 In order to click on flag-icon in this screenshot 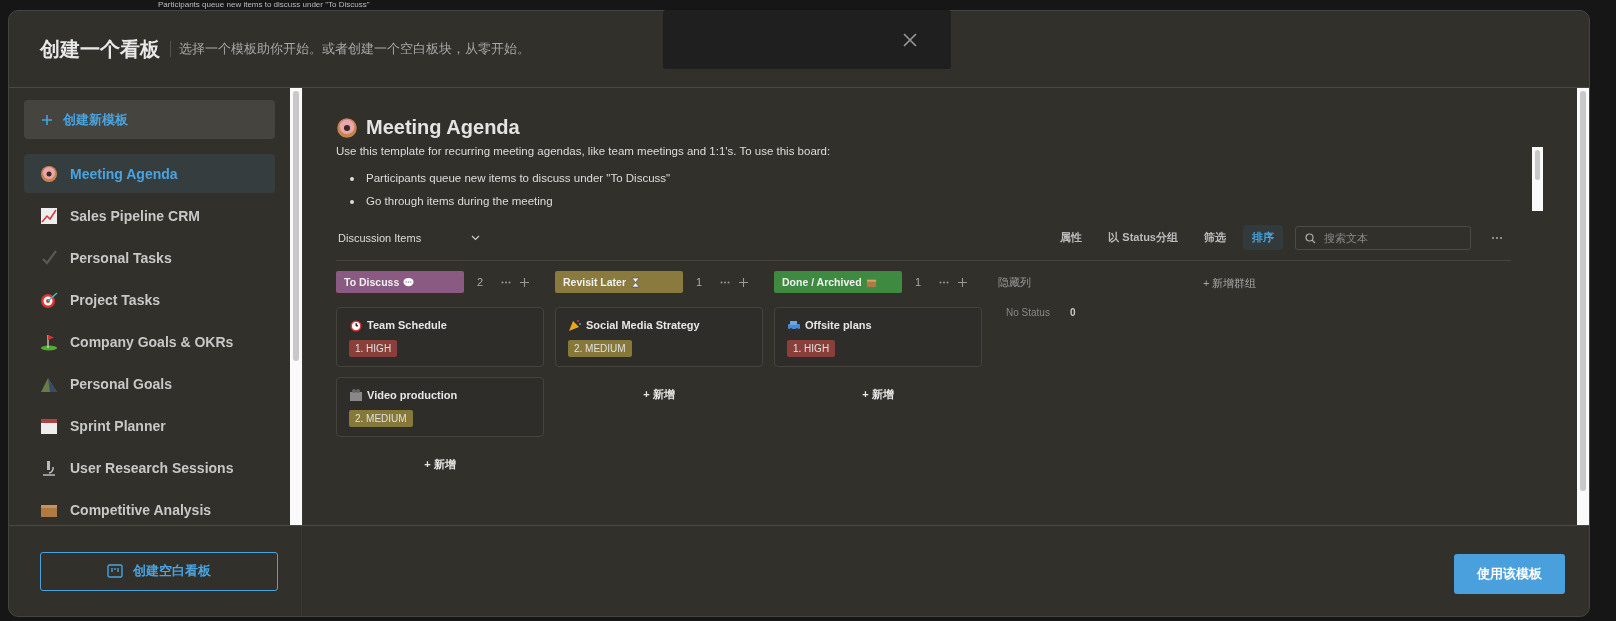, I will do `click(49, 341)`.